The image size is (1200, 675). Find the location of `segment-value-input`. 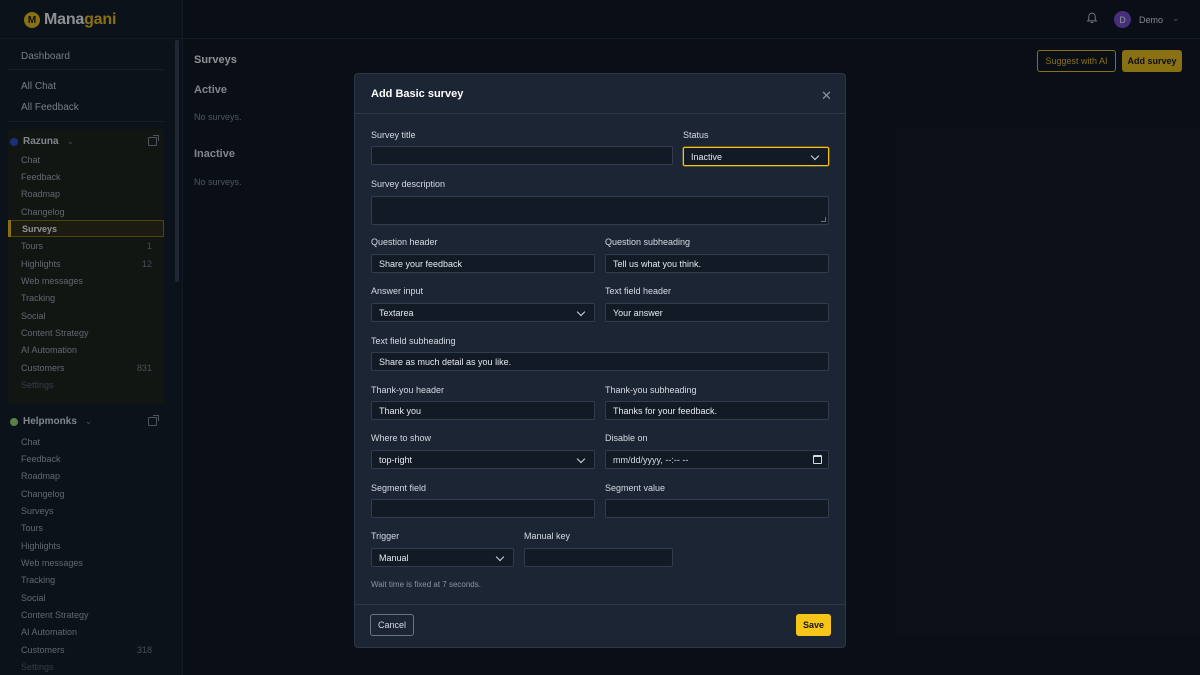

segment-value-input is located at coordinates (717, 508).